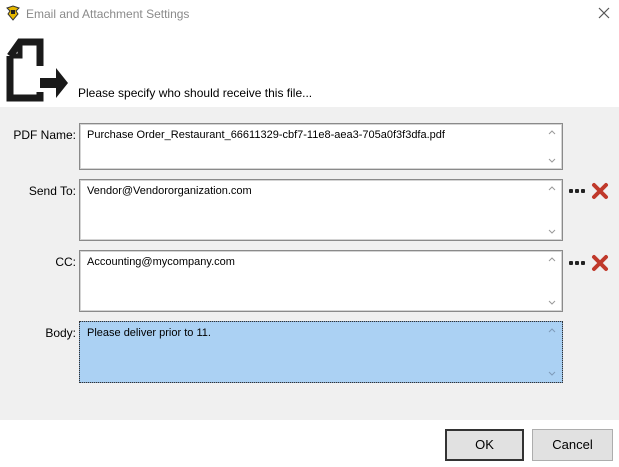 The image size is (619, 467). I want to click on file-export-icon, so click(37, 70).